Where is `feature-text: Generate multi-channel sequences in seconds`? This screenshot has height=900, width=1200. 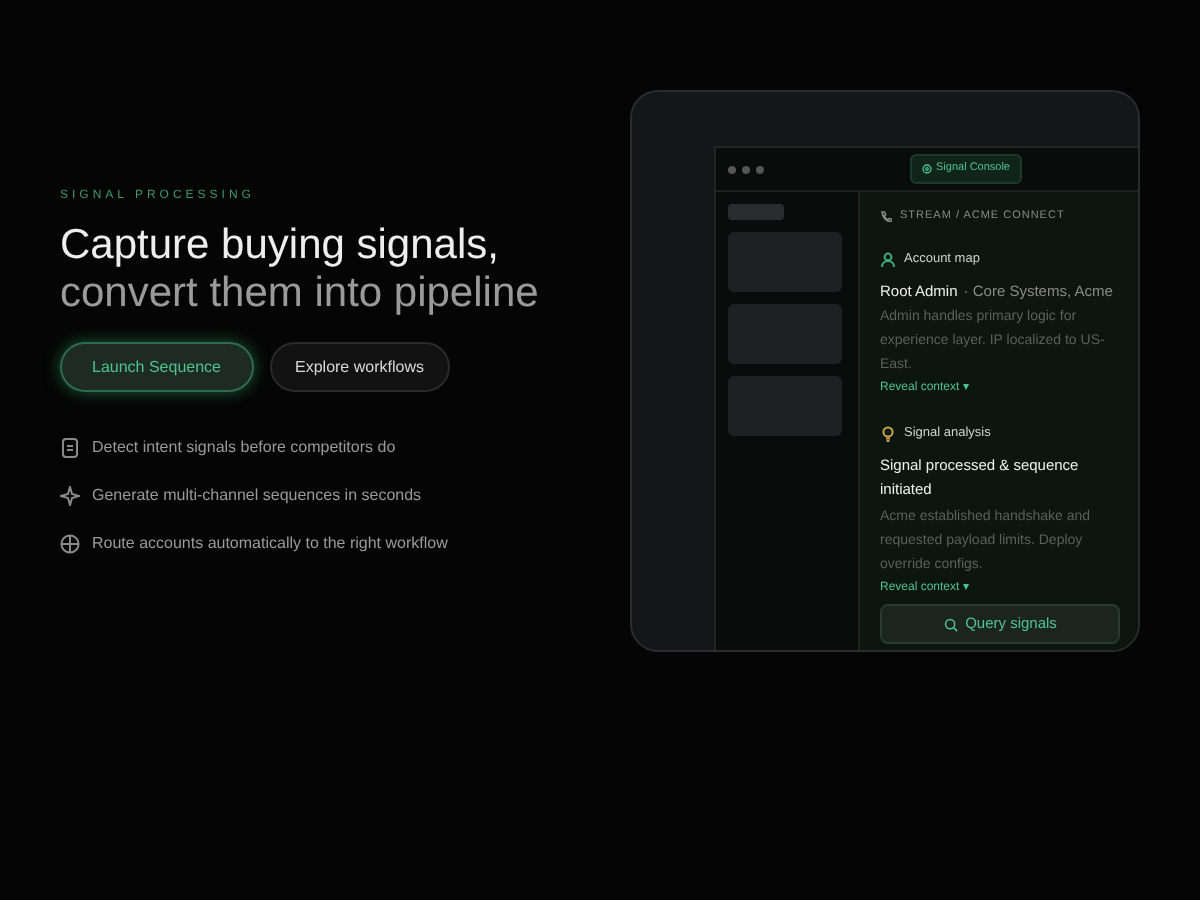
feature-text: Generate multi-channel sequences in seconds is located at coordinates (257, 496).